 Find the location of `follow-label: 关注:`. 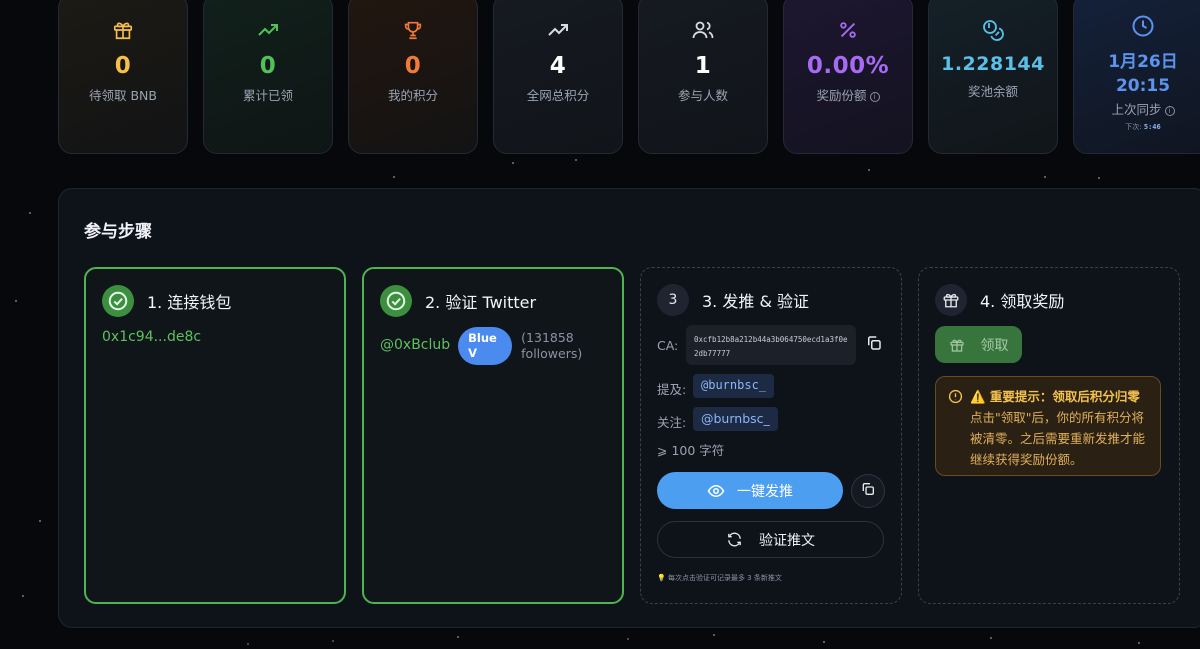

follow-label: 关注: is located at coordinates (672, 422).